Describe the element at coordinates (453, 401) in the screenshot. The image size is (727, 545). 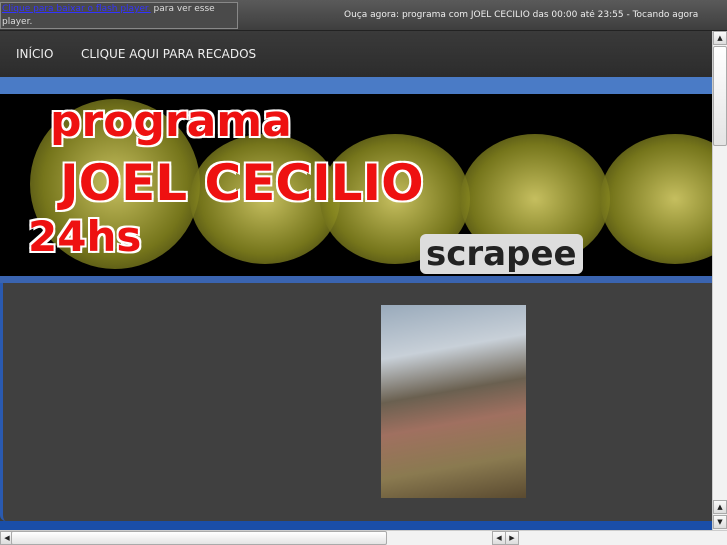
I see `host-photo` at that location.